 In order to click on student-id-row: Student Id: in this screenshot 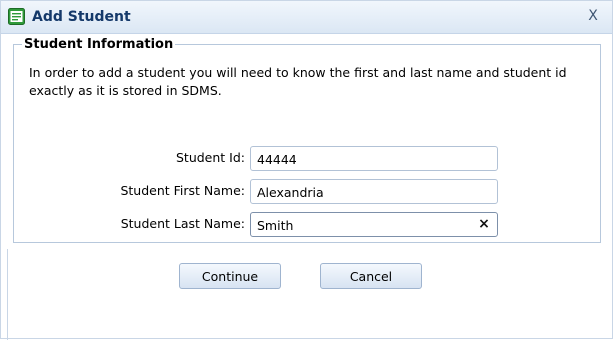, I will do `click(308, 159)`.